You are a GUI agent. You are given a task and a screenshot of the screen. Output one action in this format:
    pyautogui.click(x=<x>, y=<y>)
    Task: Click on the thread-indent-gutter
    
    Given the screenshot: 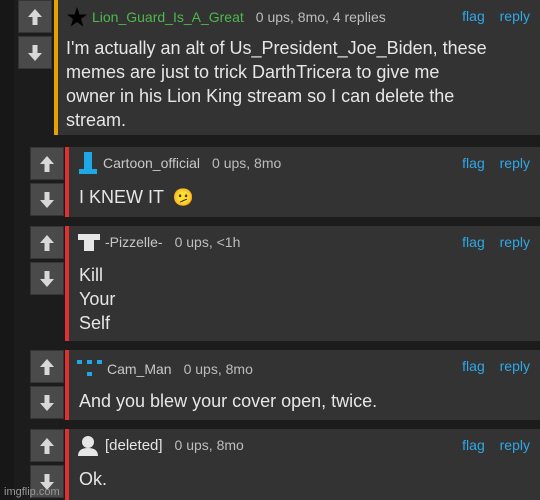 What is the action you would take?
    pyautogui.click(x=7, y=250)
    